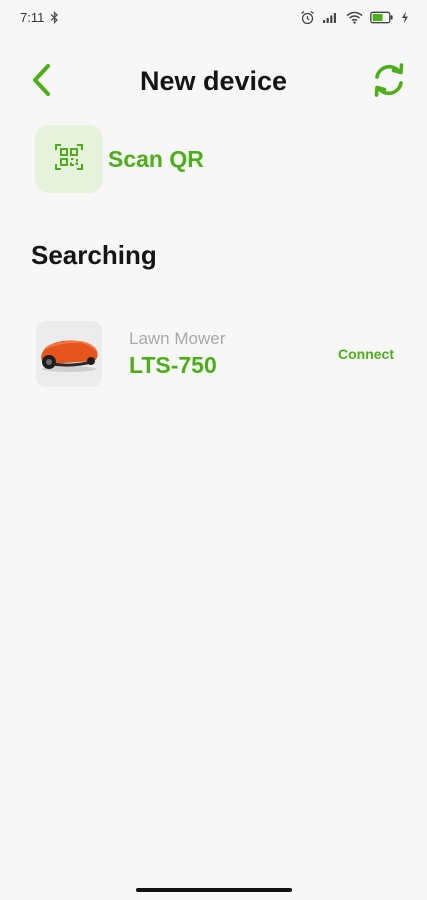 The image size is (427, 900). What do you see at coordinates (54, 17) in the screenshot?
I see `bluetooth-icon` at bounding box center [54, 17].